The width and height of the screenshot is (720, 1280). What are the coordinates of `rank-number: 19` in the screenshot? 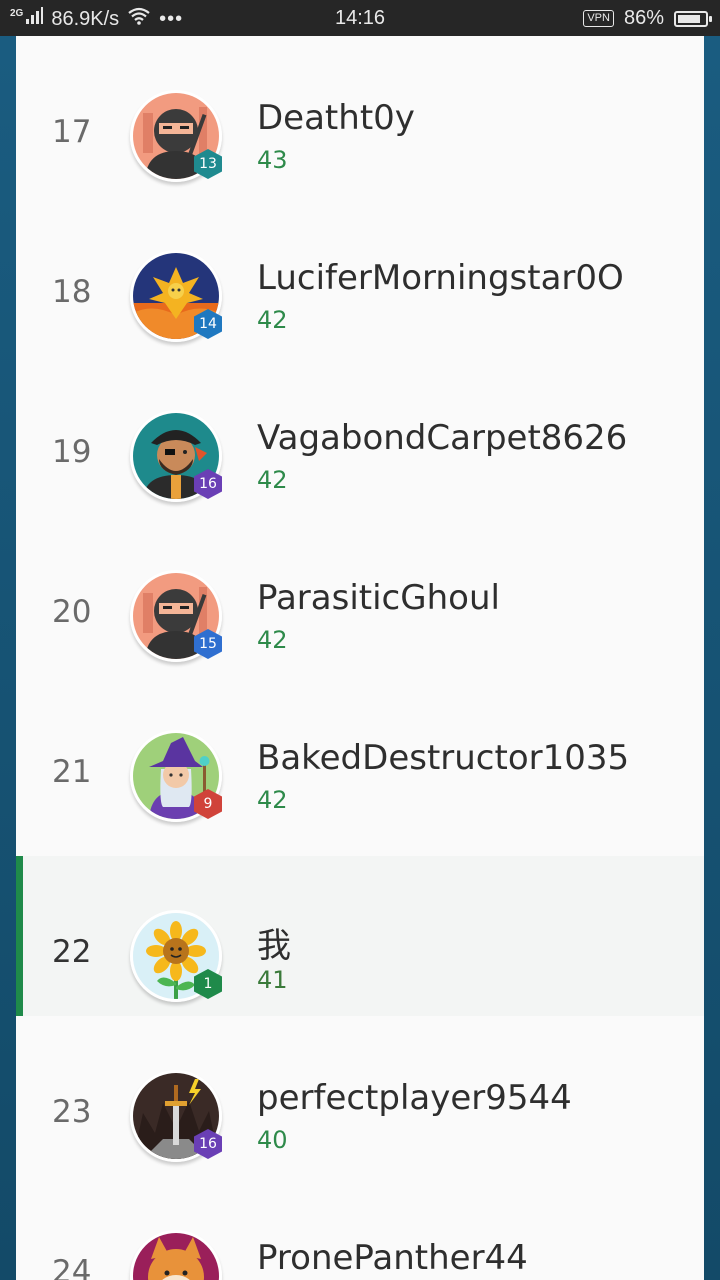 It's located at (72, 452).